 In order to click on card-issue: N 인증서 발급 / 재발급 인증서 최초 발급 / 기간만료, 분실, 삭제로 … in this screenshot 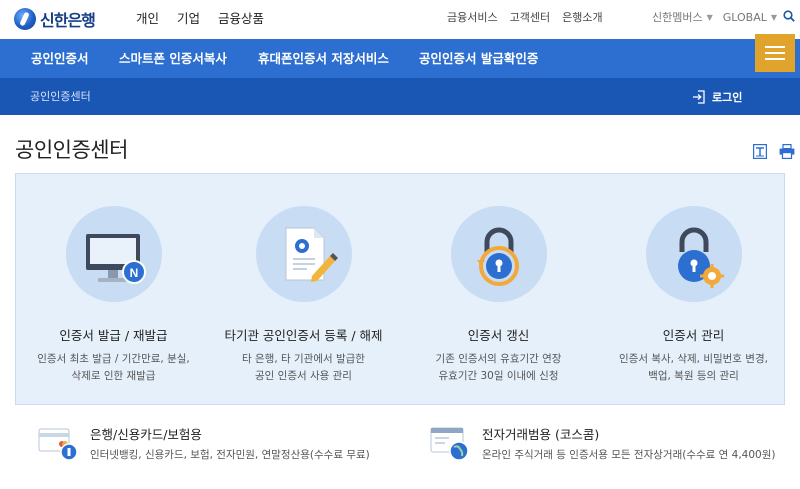, I will do `click(113, 279)`.